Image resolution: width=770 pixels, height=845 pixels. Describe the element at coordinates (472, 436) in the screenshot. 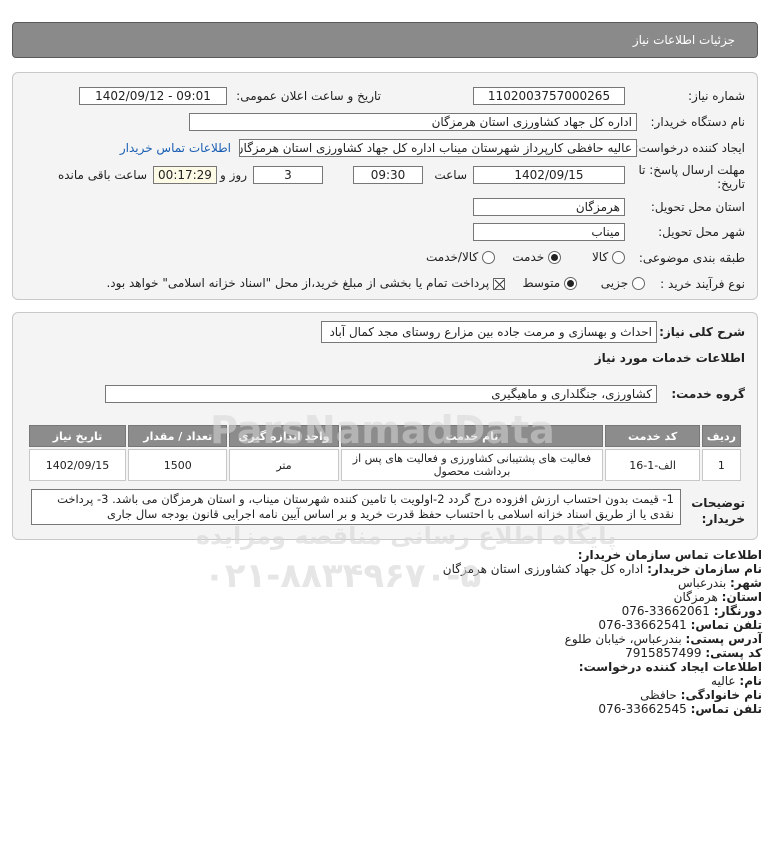

I see `header-service-name: نام خدمت` at that location.